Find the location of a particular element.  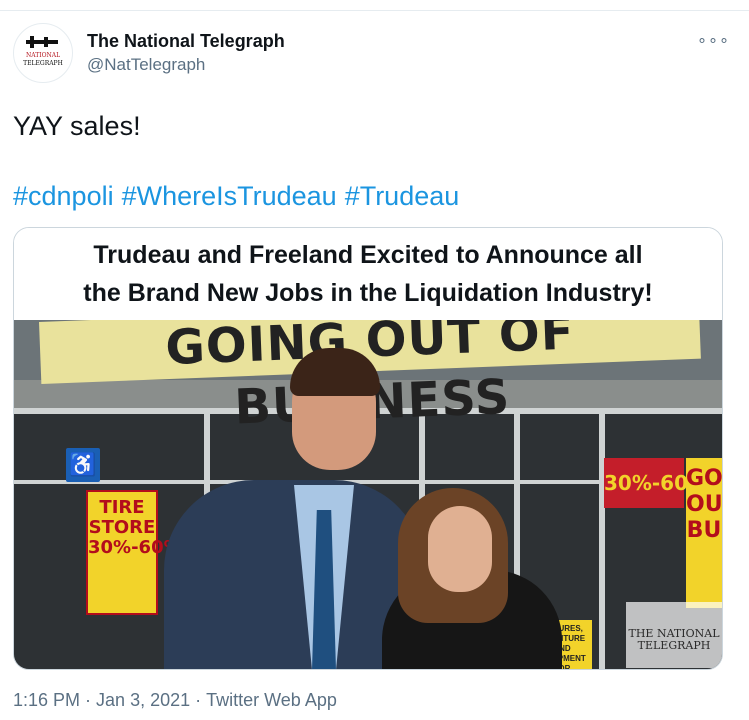

window-frame is located at coordinates (602, 538).